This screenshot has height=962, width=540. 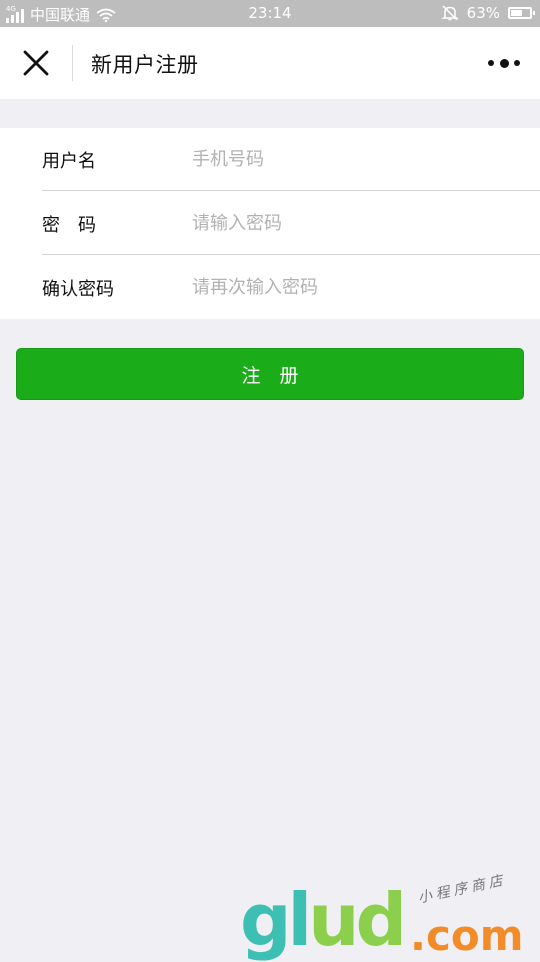 I want to click on watermark-letter-l: l, so click(x=300, y=920).